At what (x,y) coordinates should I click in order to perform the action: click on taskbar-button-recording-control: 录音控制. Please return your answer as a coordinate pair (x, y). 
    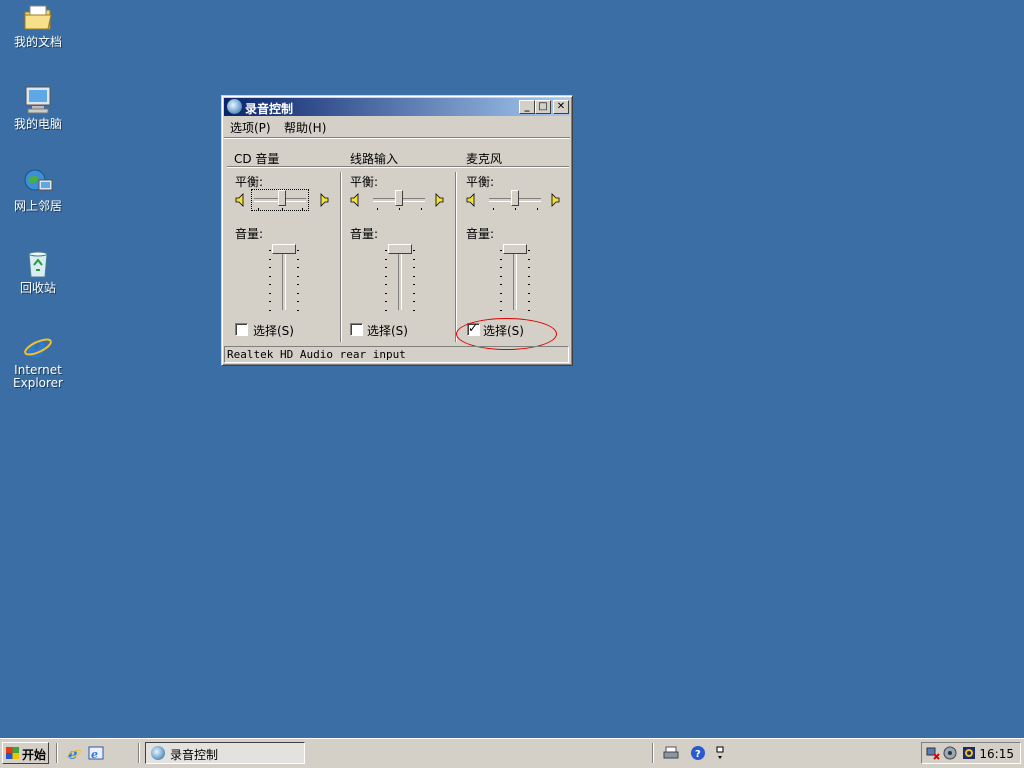
    Looking at the image, I should click on (225, 753).